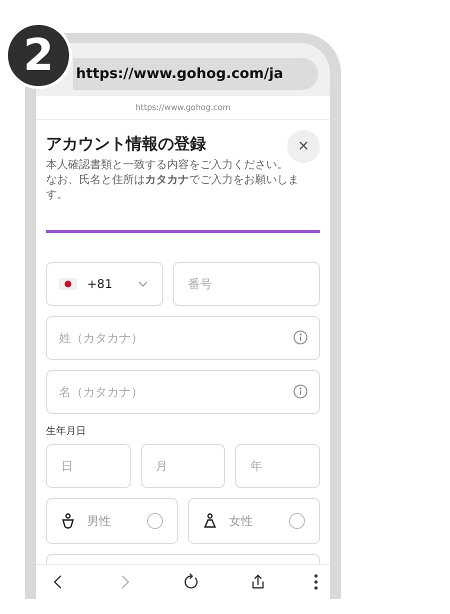 The image size is (450, 614). I want to click on country-code: +81, so click(100, 284).